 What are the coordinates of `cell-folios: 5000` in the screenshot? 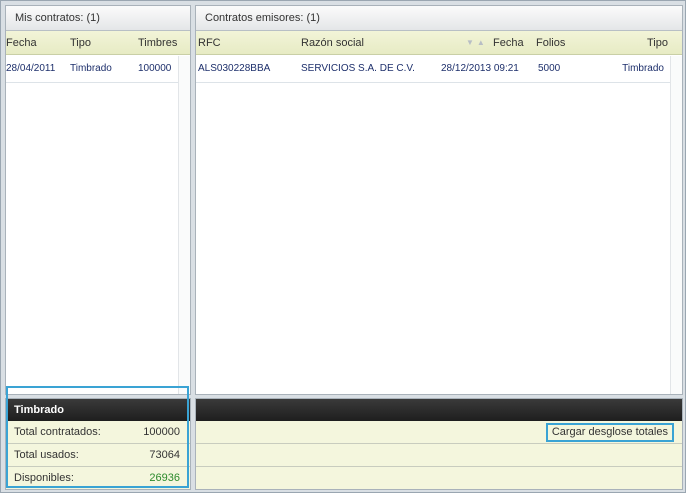 It's located at (549, 68).